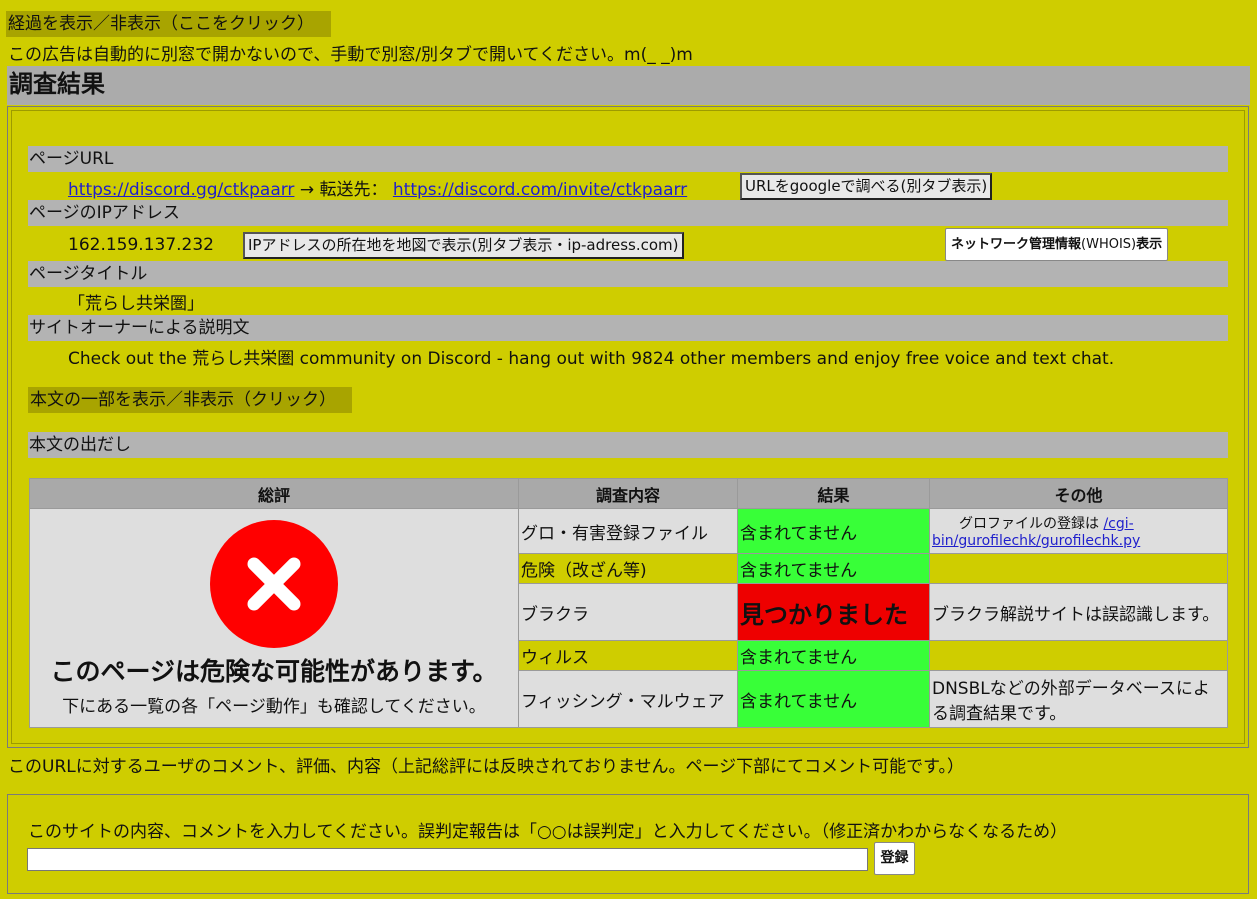 Image resolution: width=1257 pixels, height=899 pixels. What do you see at coordinates (447, 859) in the screenshot?
I see `comment-input` at bounding box center [447, 859].